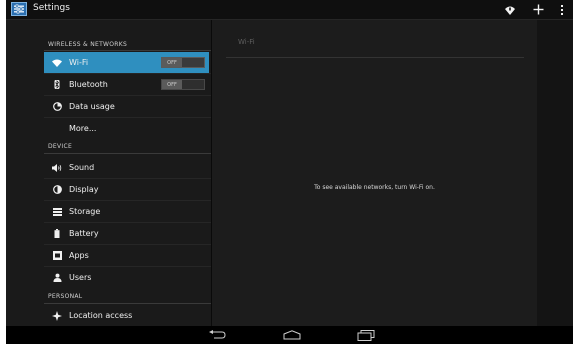  Describe the element at coordinates (126, 211) in the screenshot. I see `sidebar-item-storage: Storage` at that location.